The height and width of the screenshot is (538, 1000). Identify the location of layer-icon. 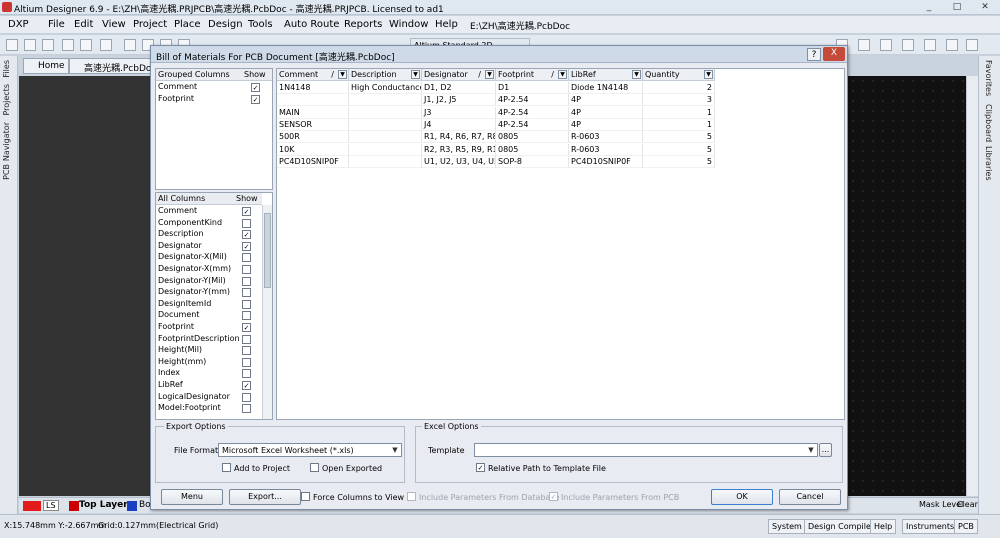
(106, 45).